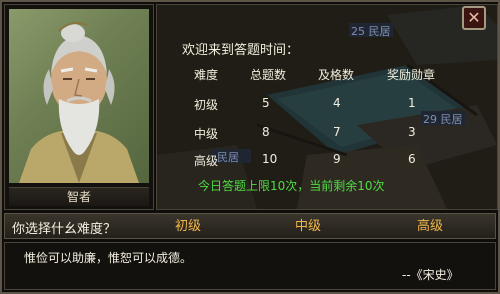 This screenshot has height=294, width=500. Describe the element at coordinates (412, 103) in the screenshot. I see `row-medals: 1` at that location.